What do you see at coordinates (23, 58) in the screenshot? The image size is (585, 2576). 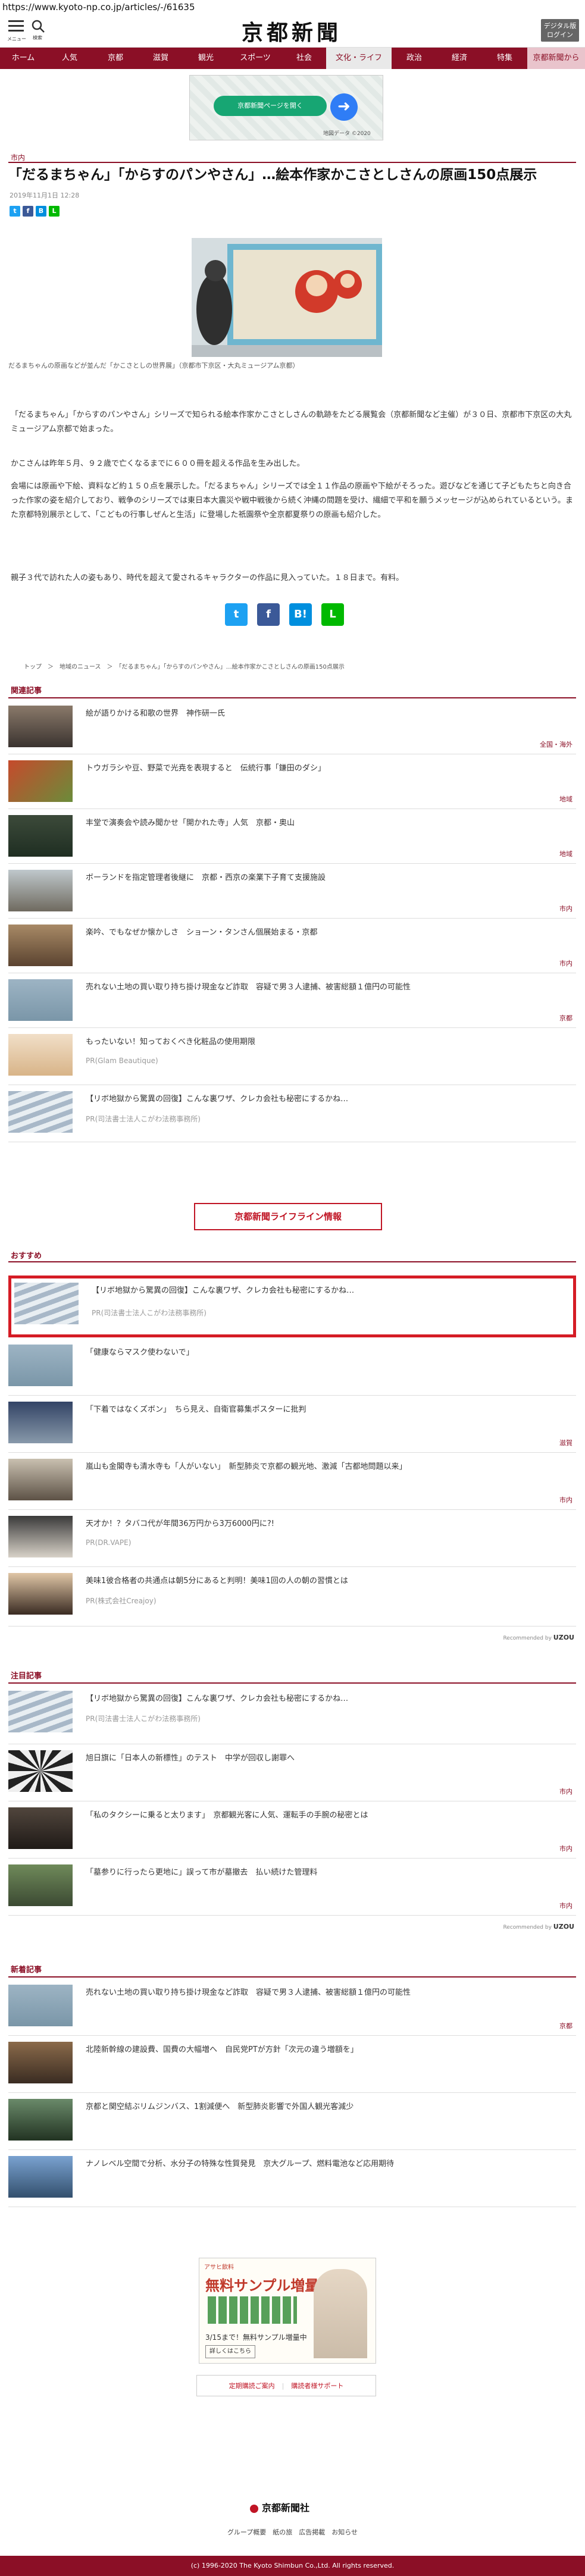 I see `nav-item: ホーム` at bounding box center [23, 58].